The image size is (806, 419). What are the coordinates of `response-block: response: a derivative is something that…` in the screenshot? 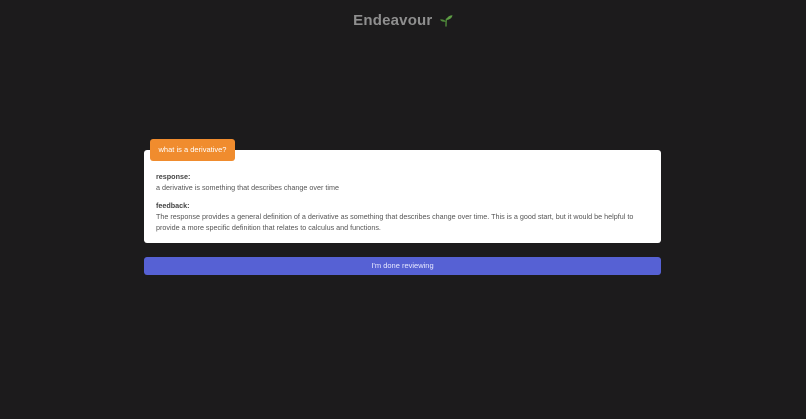 It's located at (401, 182).